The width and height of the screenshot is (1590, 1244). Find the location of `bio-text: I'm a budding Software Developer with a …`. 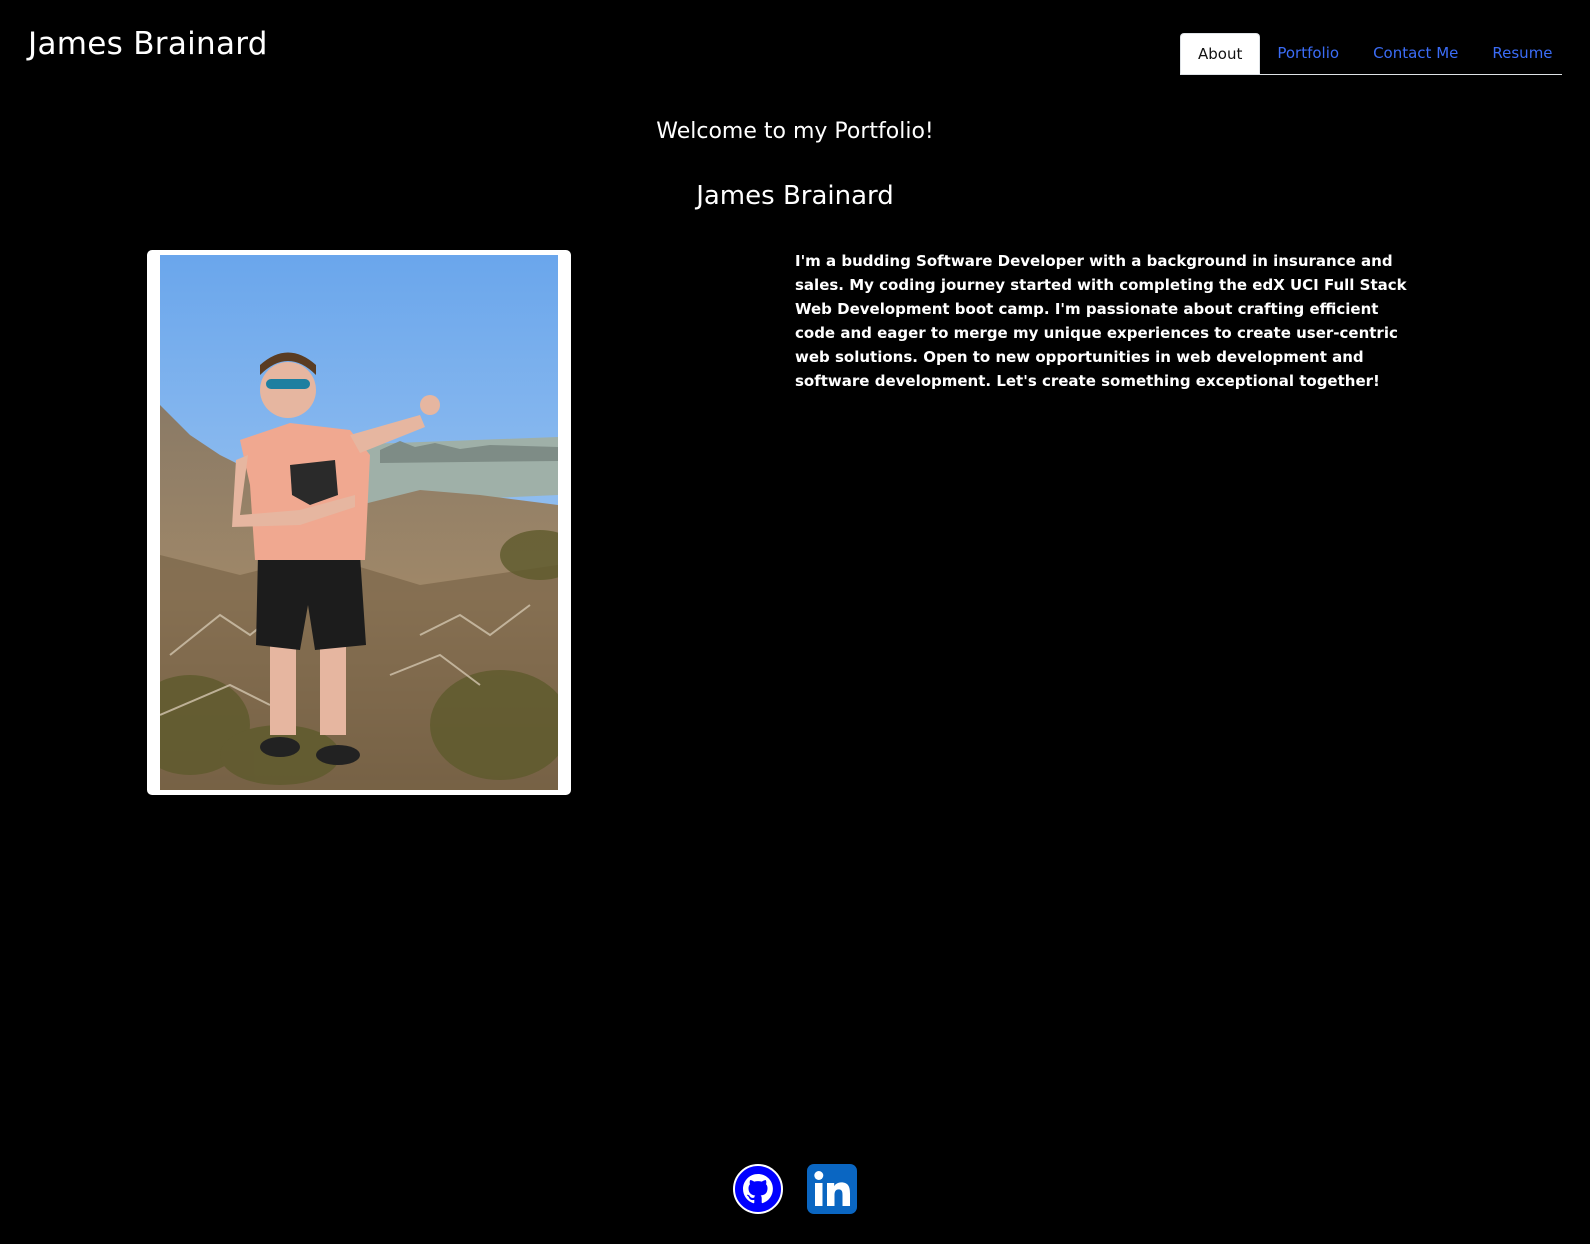

bio-text: I'm a budding Software Developer with a … is located at coordinates (1101, 321).